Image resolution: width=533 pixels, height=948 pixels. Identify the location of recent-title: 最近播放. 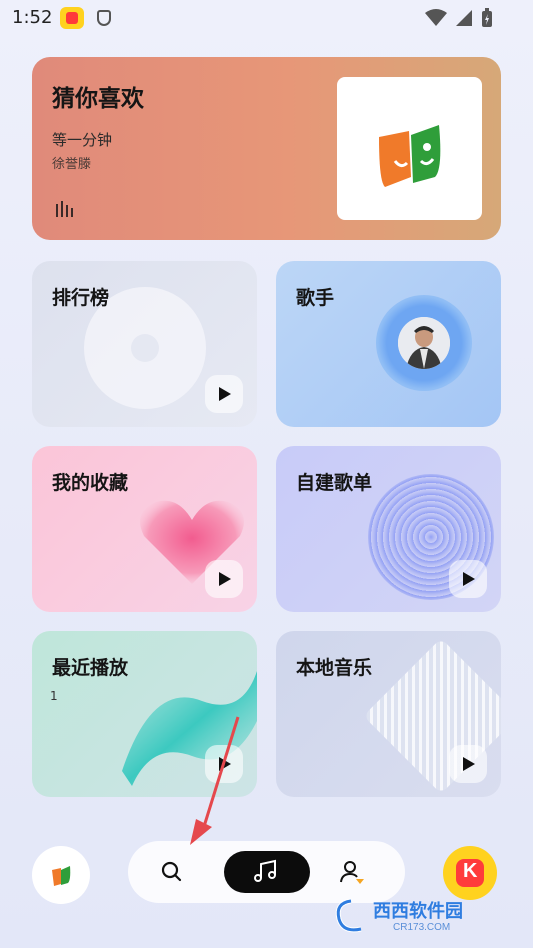
(90, 668).